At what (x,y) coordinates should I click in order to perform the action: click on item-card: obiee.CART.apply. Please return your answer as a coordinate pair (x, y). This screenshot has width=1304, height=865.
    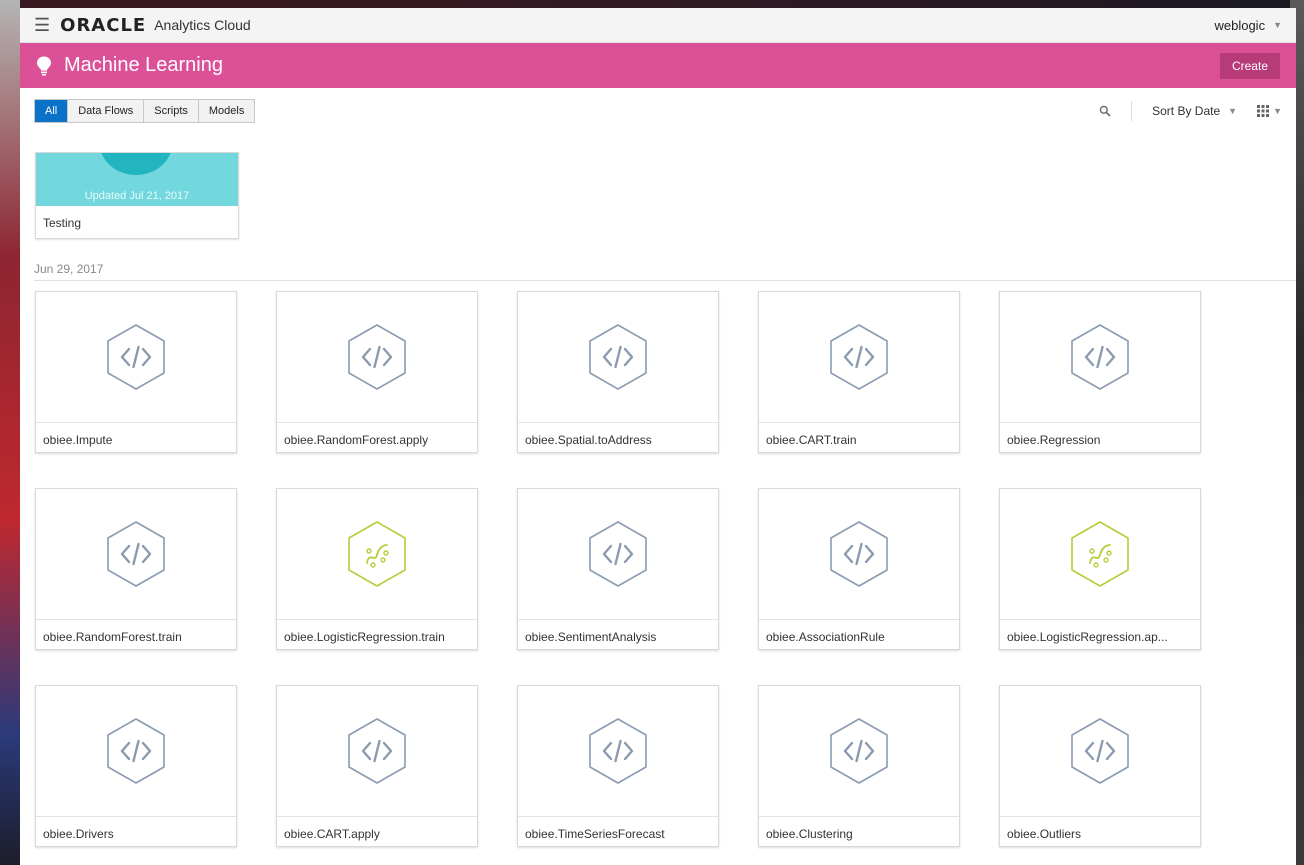
    Looking at the image, I should click on (377, 766).